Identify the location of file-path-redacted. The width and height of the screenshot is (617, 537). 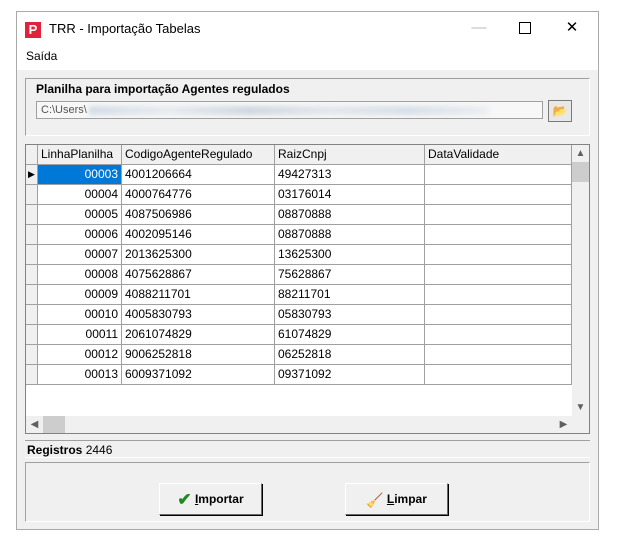
(288, 110).